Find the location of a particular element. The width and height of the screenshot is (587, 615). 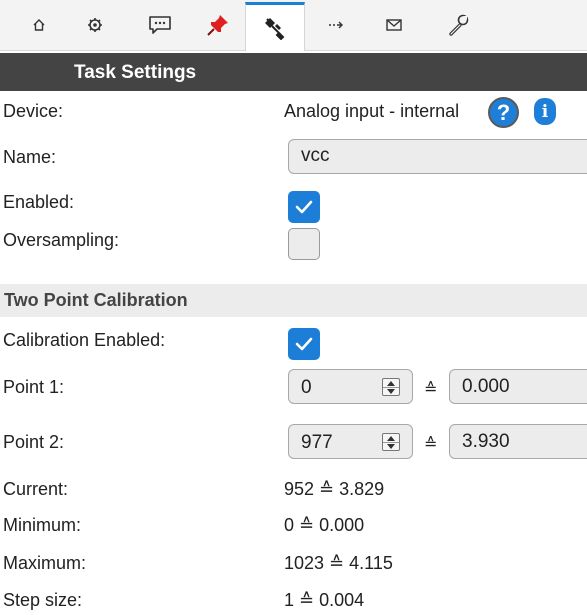

oversampling-label: Oversampling: is located at coordinates (61, 240).